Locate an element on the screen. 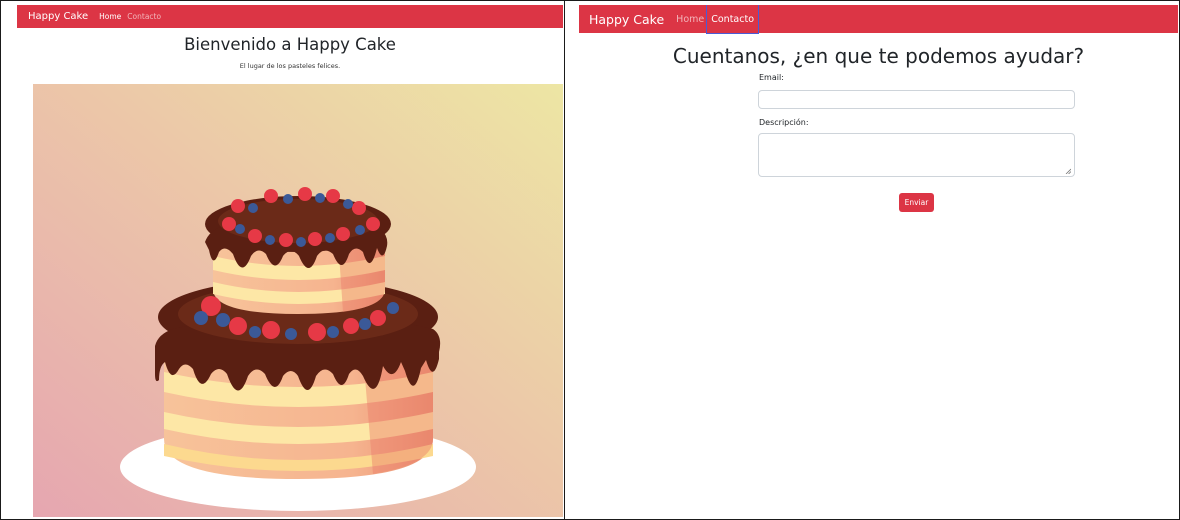 Image resolution: width=1180 pixels, height=520 pixels. resize-grip-icon is located at coordinates (1068, 171).